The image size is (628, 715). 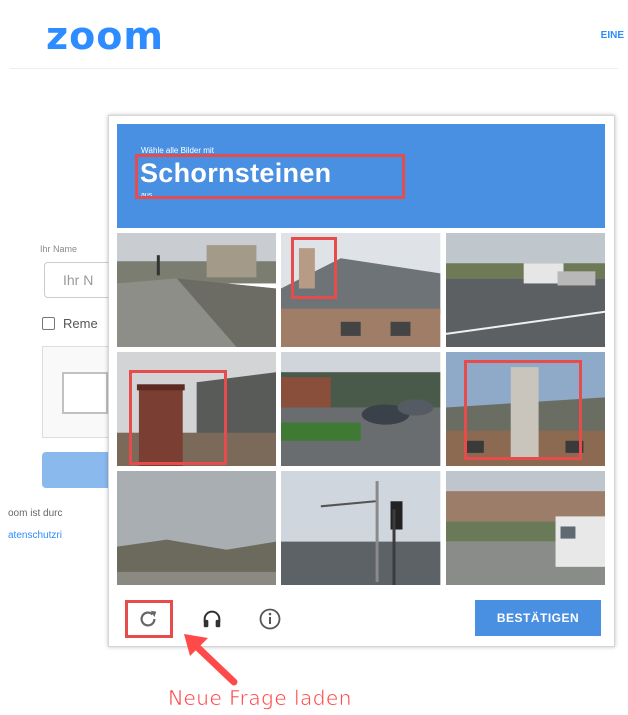 What do you see at coordinates (105, 36) in the screenshot?
I see `zoom-logo: zoom` at bounding box center [105, 36].